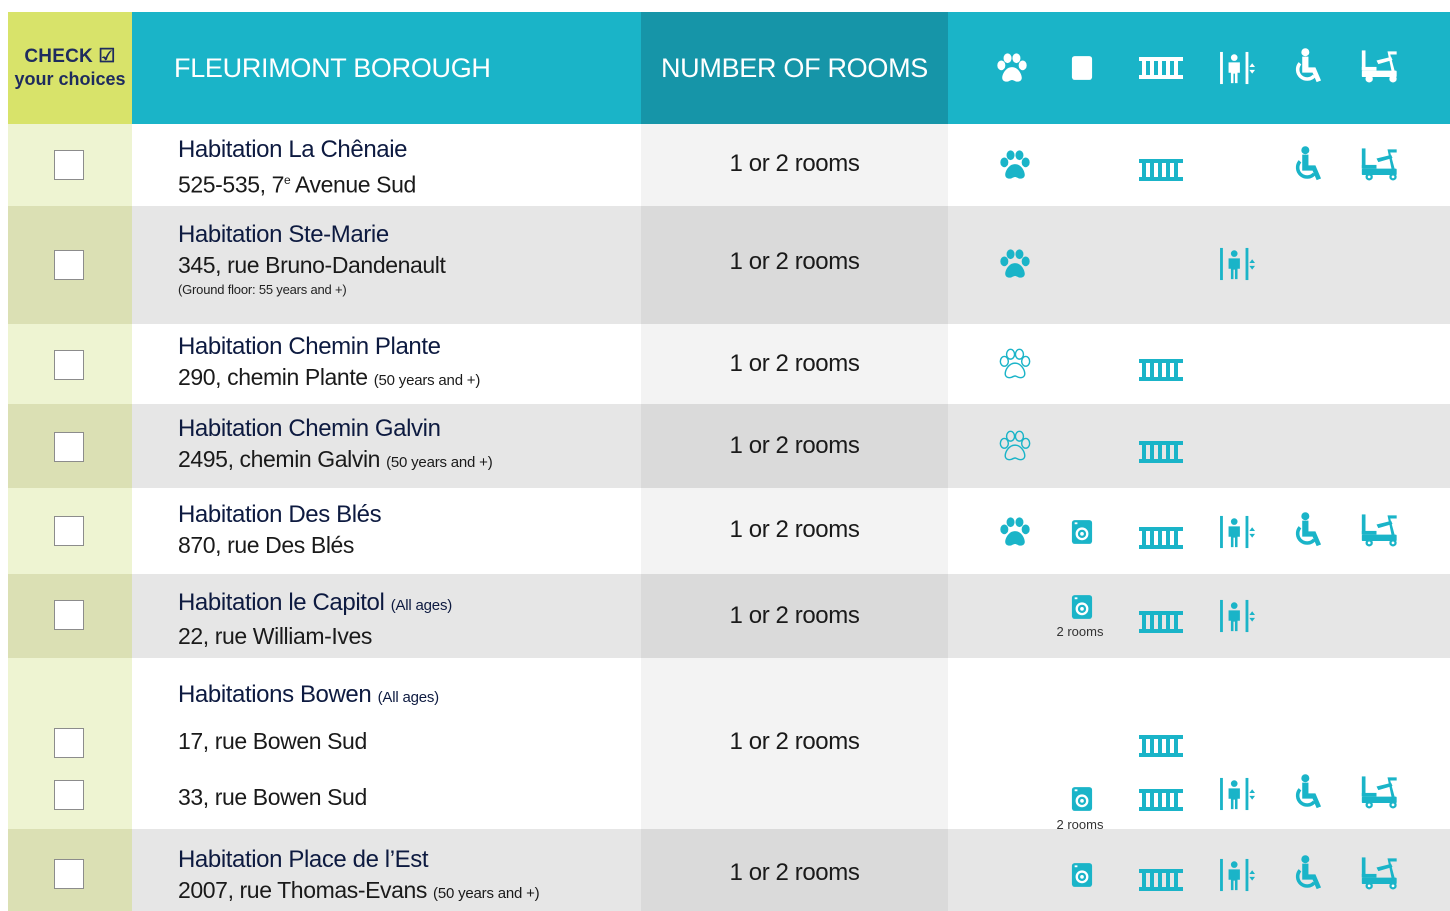  Describe the element at coordinates (315, 604) in the screenshot. I see `housing-name: Habitation le Capitol (All ages)` at that location.